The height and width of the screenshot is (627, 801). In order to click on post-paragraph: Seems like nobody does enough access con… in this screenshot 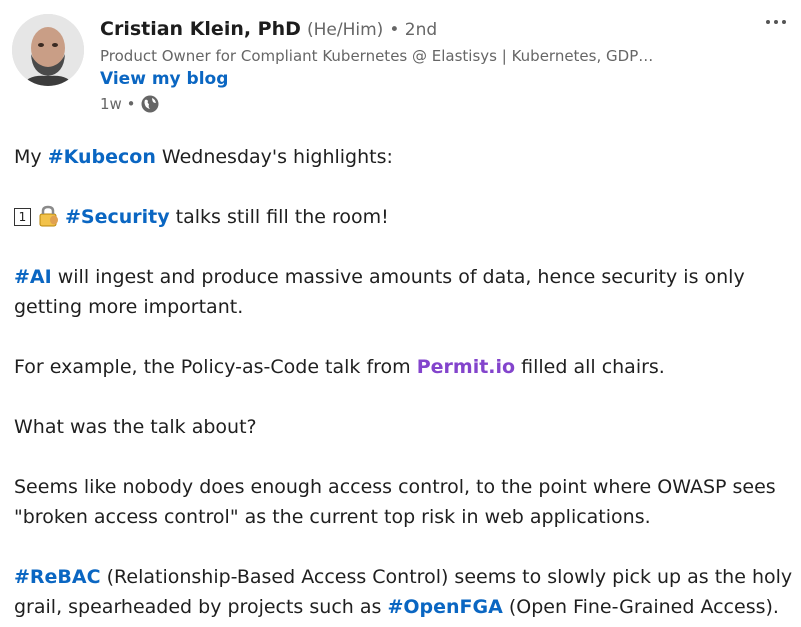, I will do `click(395, 502)`.